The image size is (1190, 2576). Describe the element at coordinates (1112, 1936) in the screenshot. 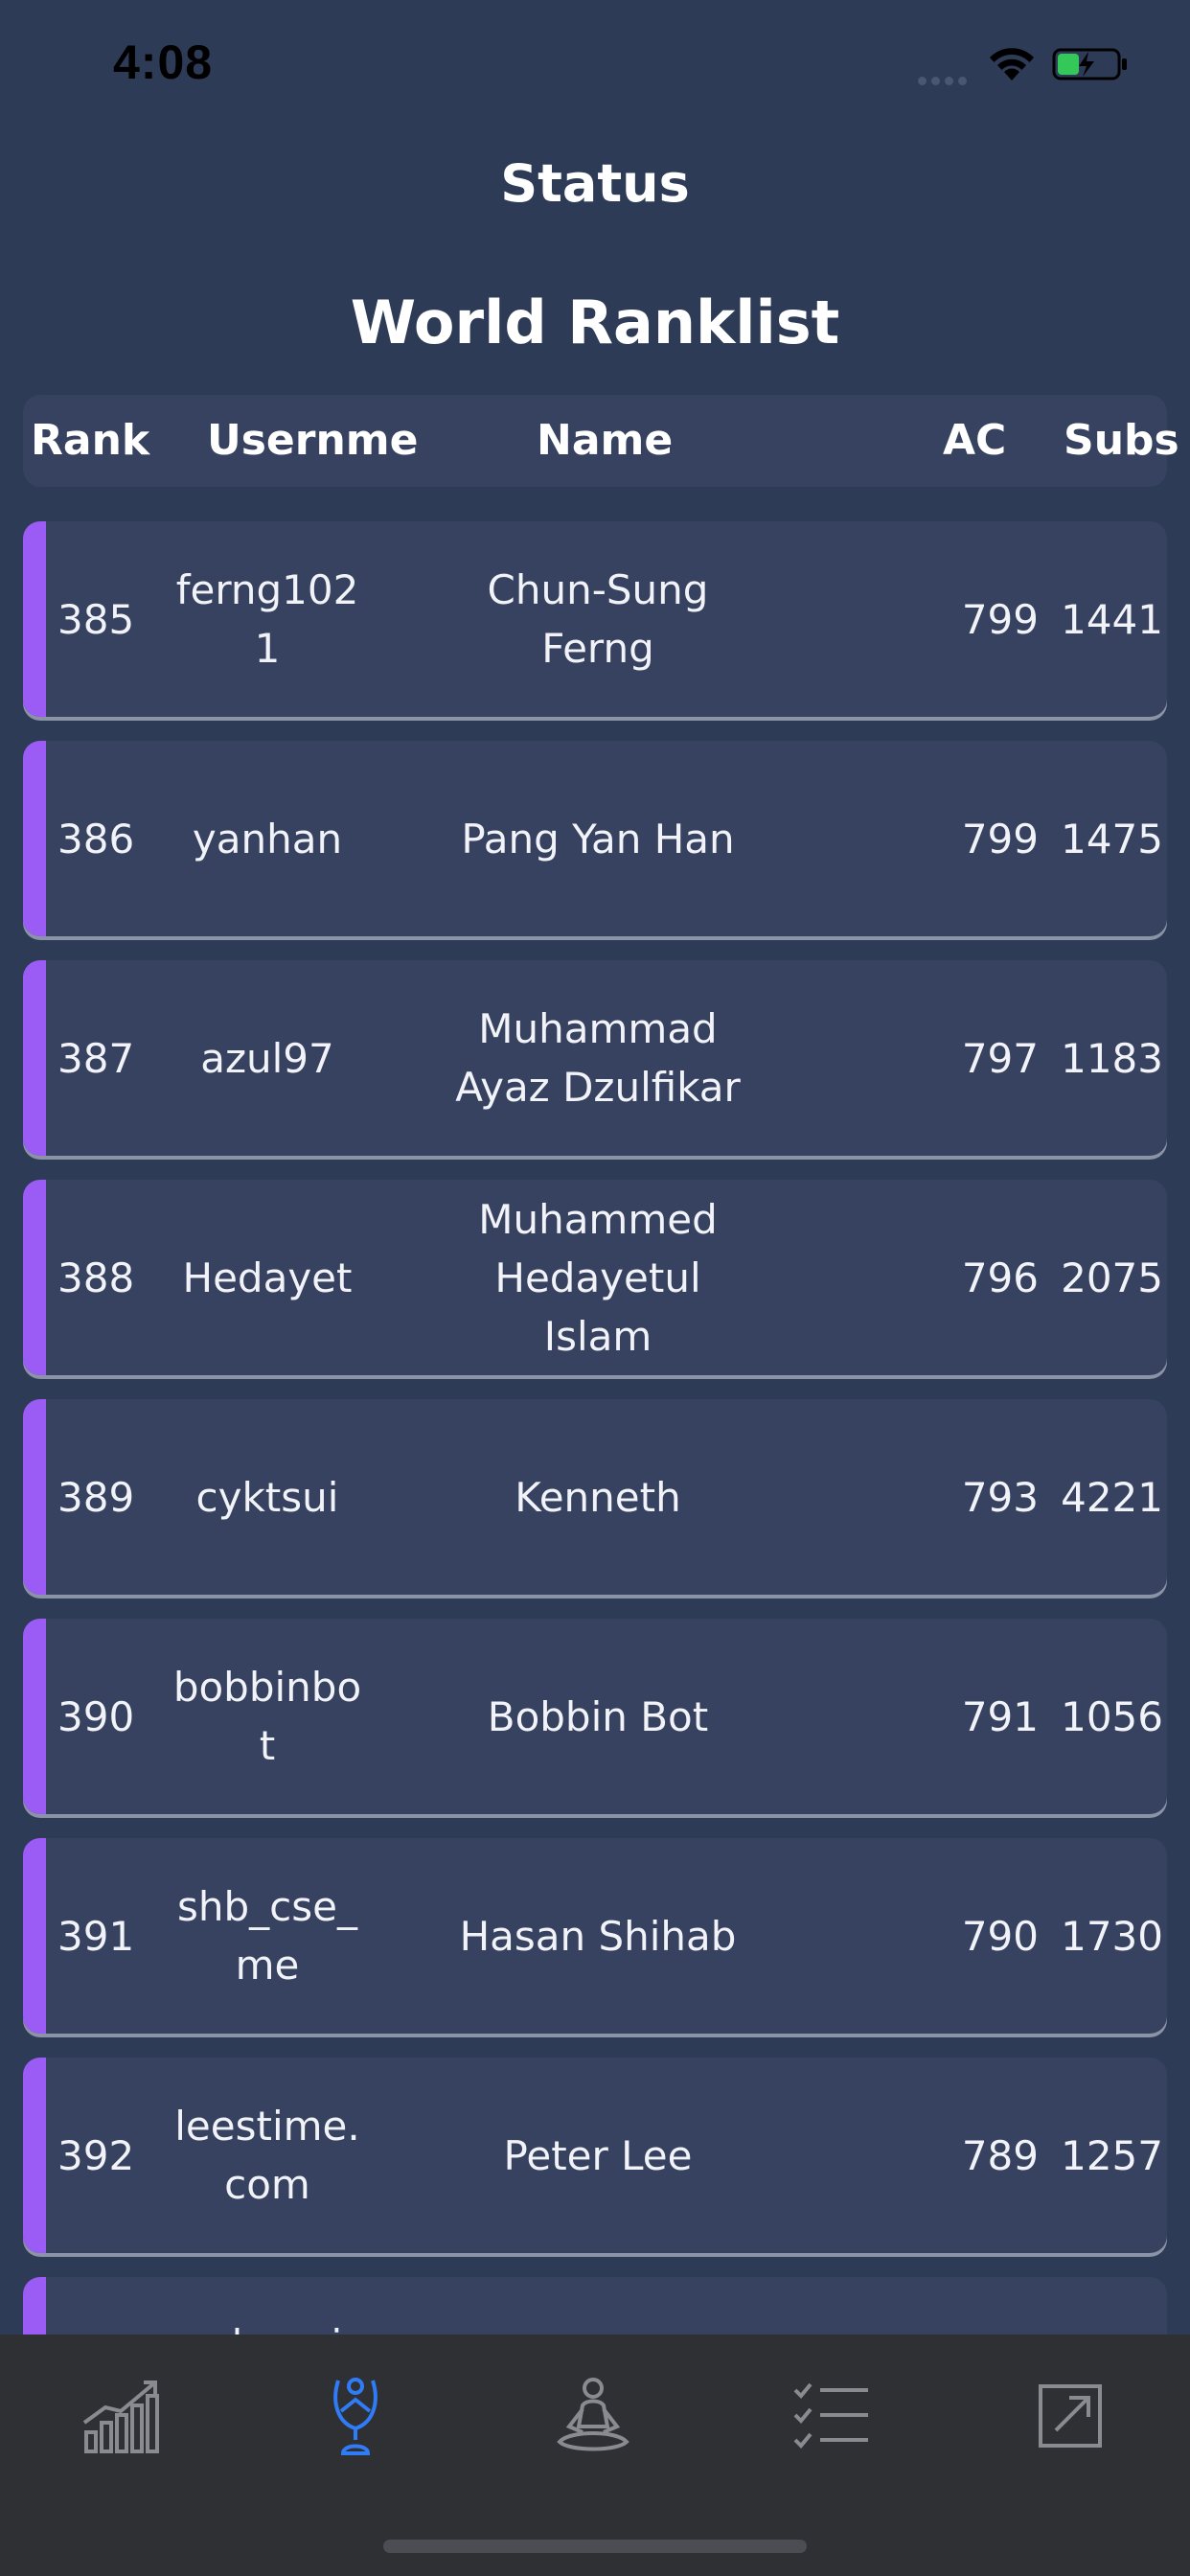

I see `row-subs: 1730` at that location.